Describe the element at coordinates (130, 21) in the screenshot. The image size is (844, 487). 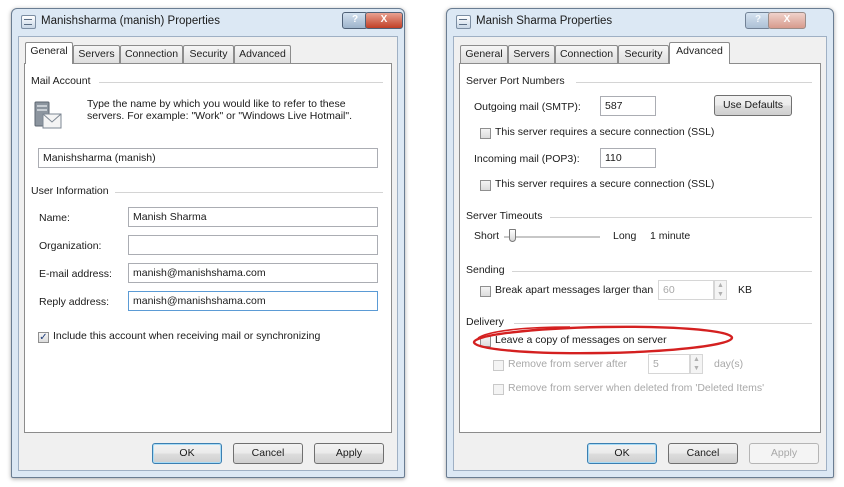
I see `window-title: Manishsharma (manish) Properties` at that location.